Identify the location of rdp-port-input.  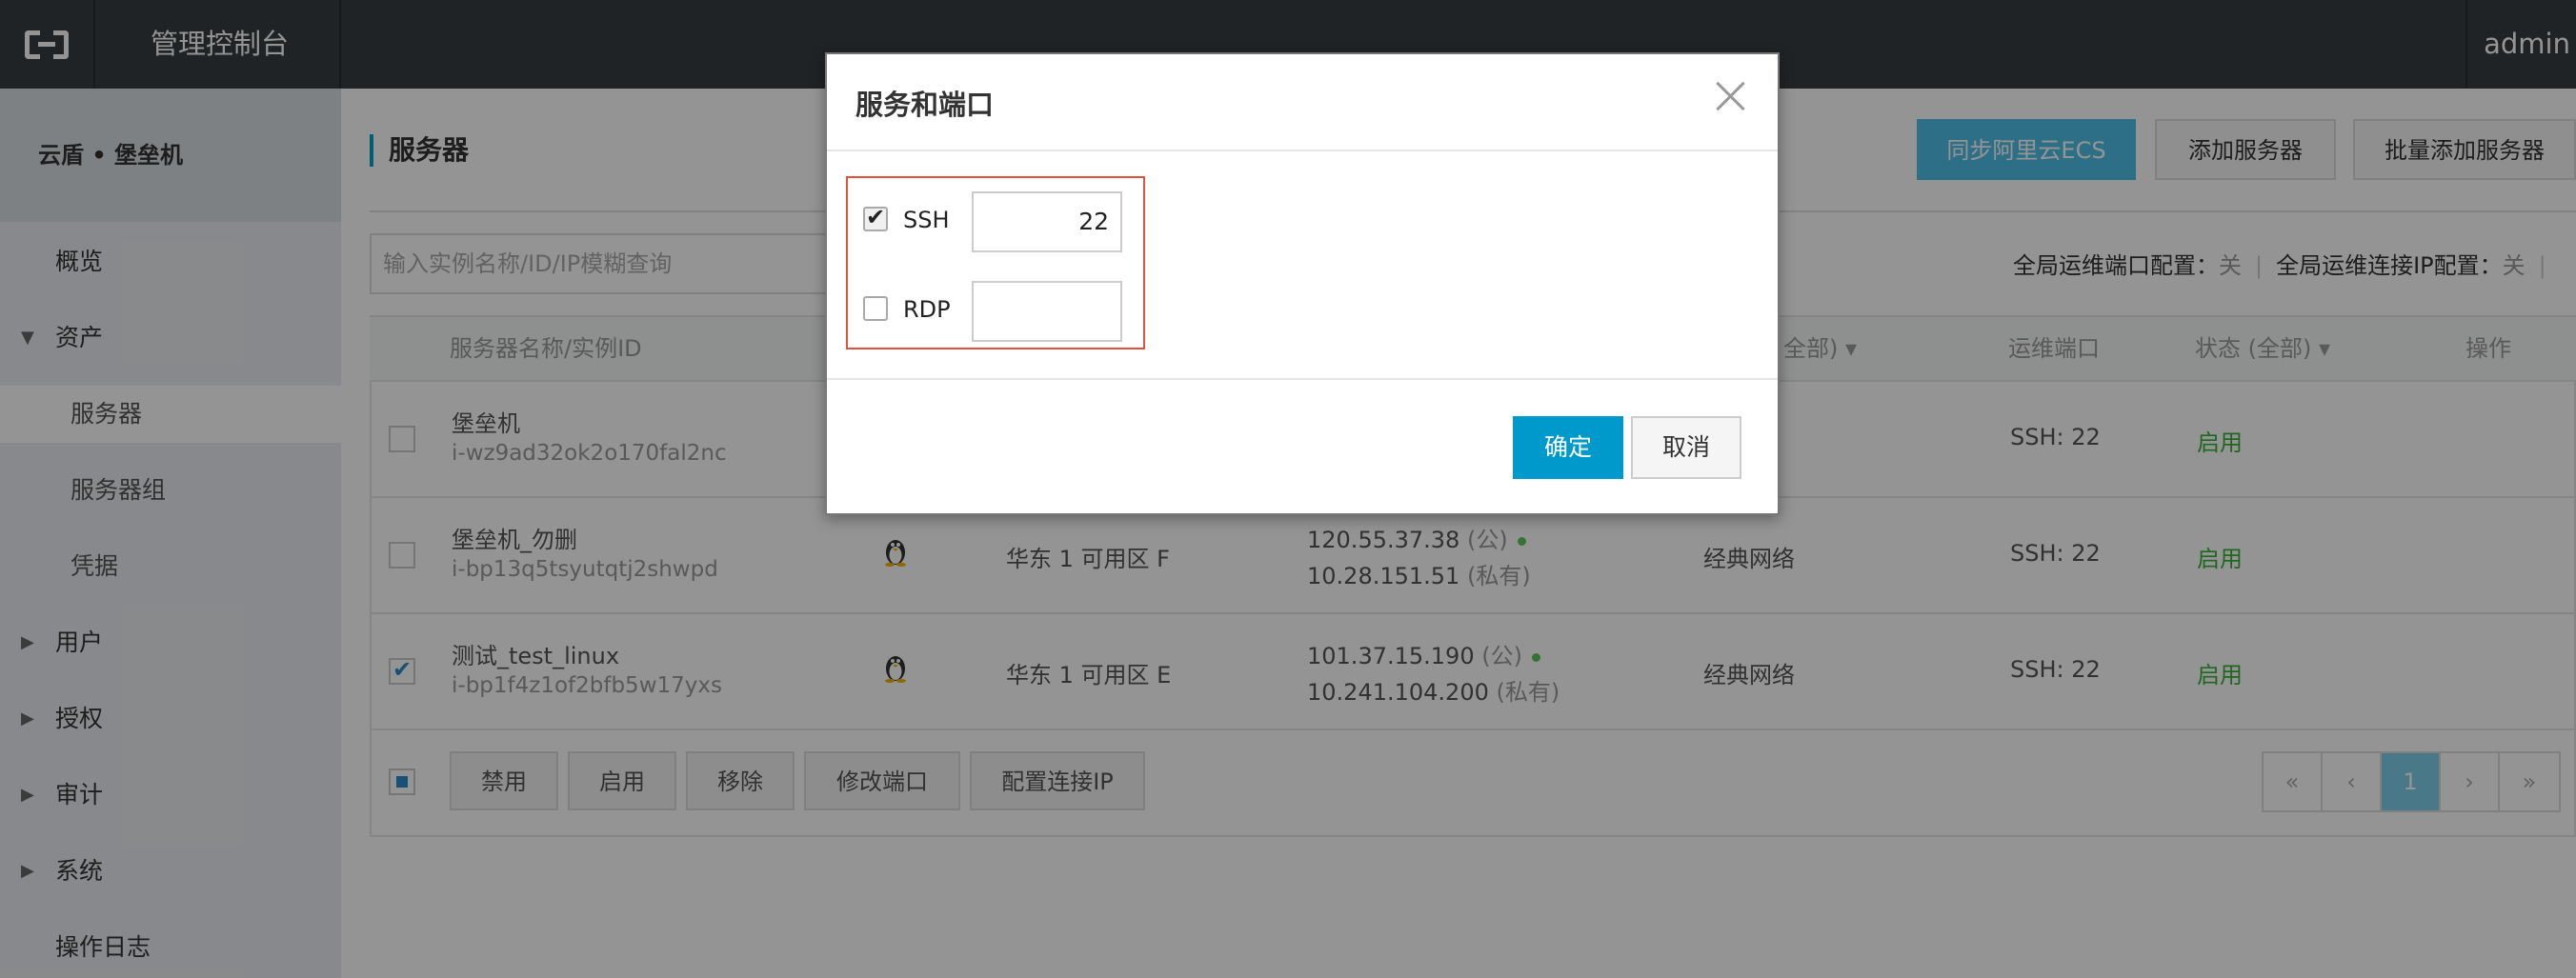
(1047, 311).